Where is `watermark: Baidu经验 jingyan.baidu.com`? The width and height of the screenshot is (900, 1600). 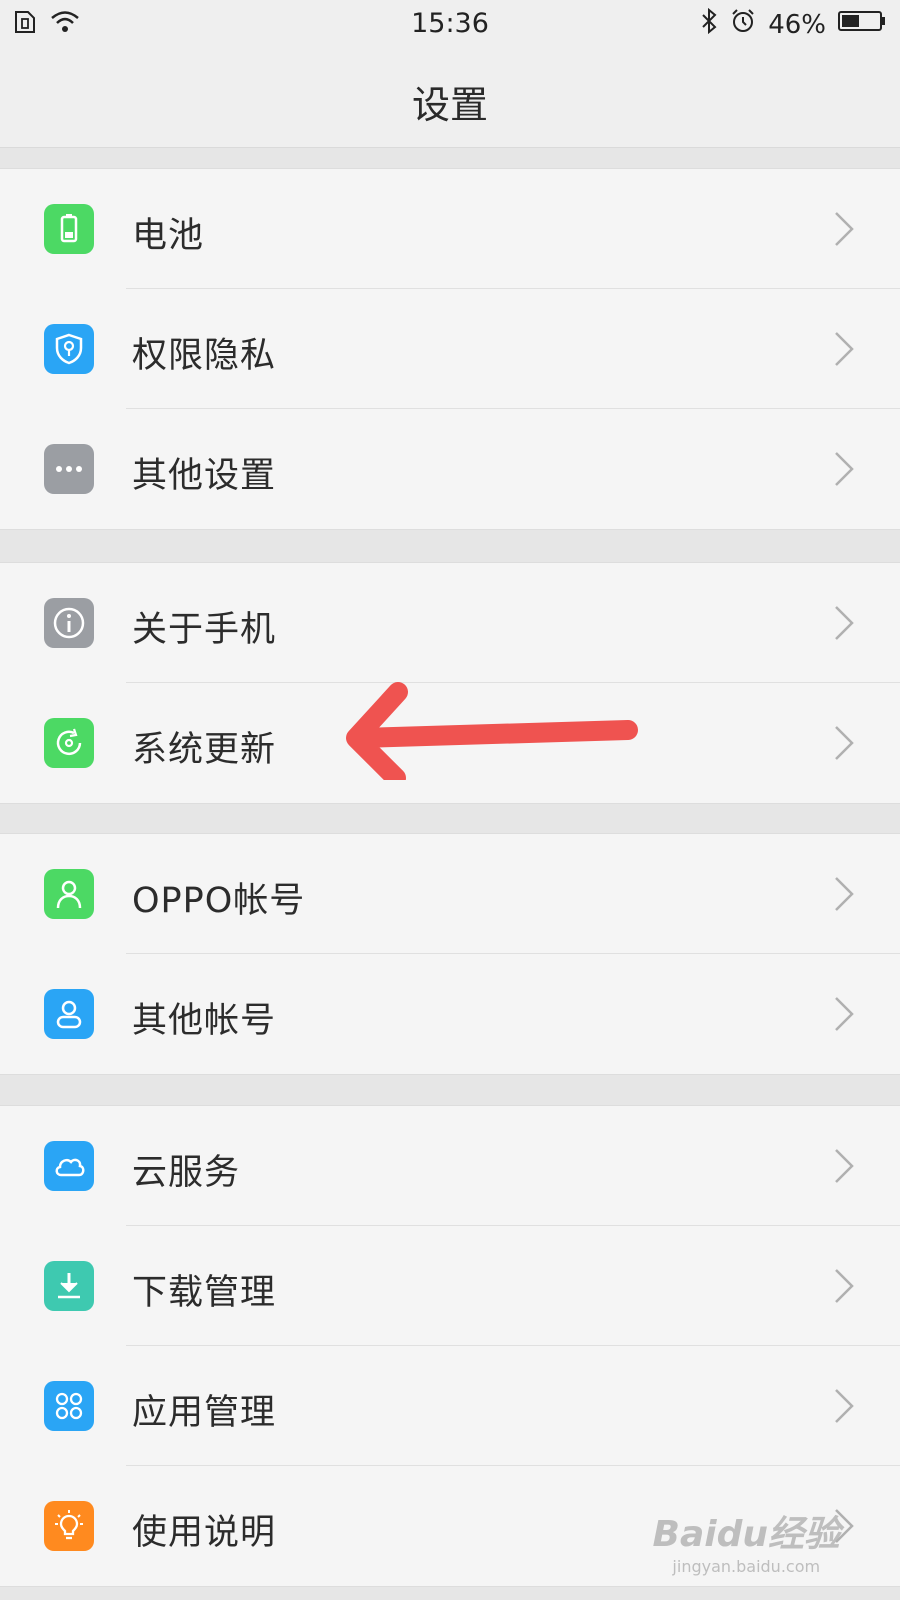
watermark: Baidu经验 jingyan.baidu.com is located at coordinates (746, 1540).